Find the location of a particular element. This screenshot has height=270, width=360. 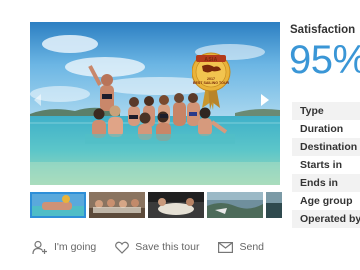

im-going-button: I'm going is located at coordinates (64, 247).